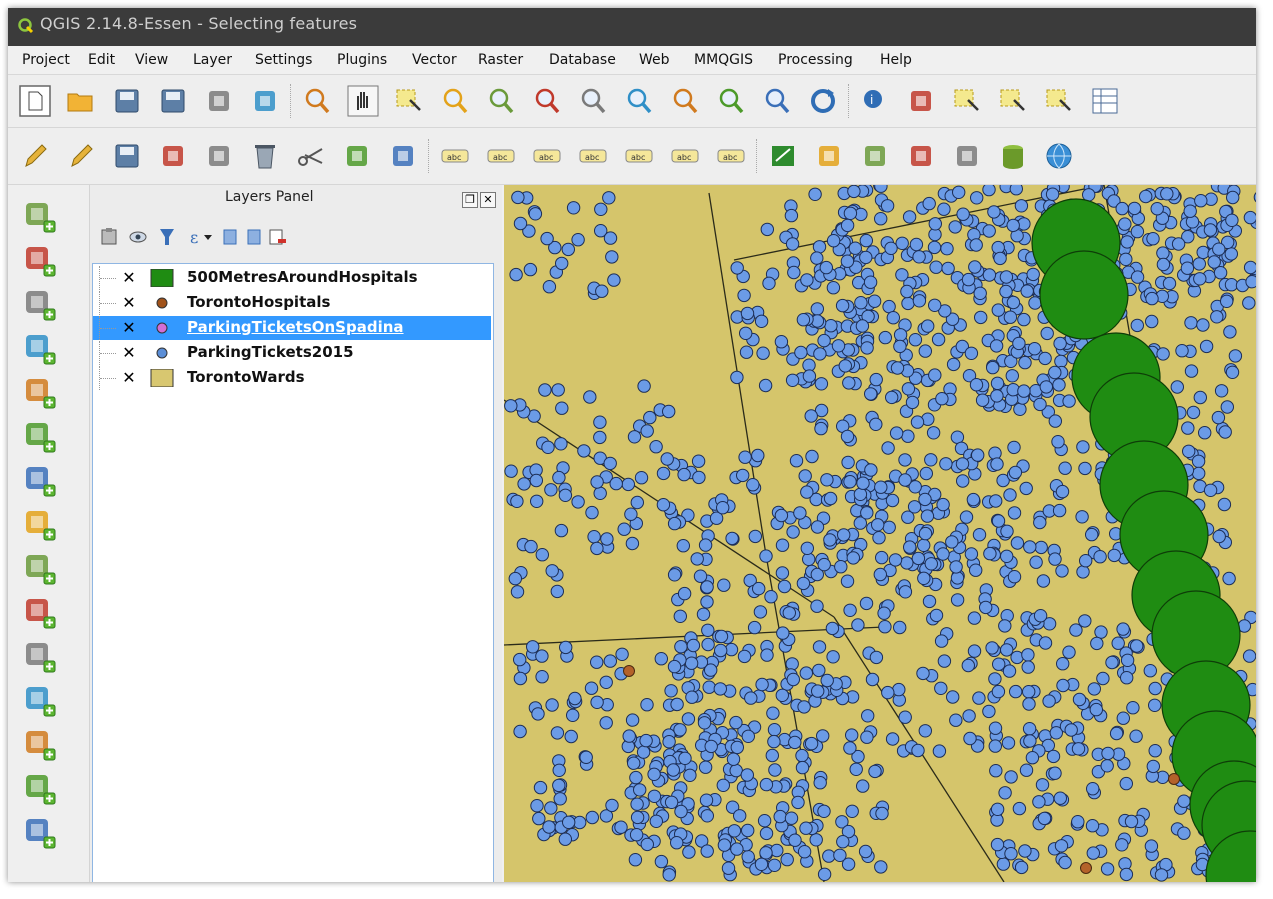 The height and width of the screenshot is (899, 1273). What do you see at coordinates (201, 237) in the screenshot?
I see `filter-by-expression-icon: ε` at bounding box center [201, 237].